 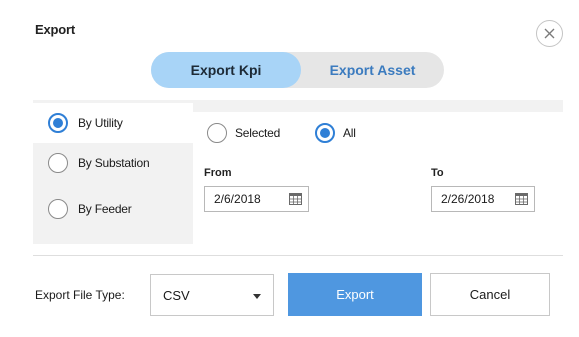 I want to click on radio-by-feeder: By Feeder, so click(x=113, y=209).